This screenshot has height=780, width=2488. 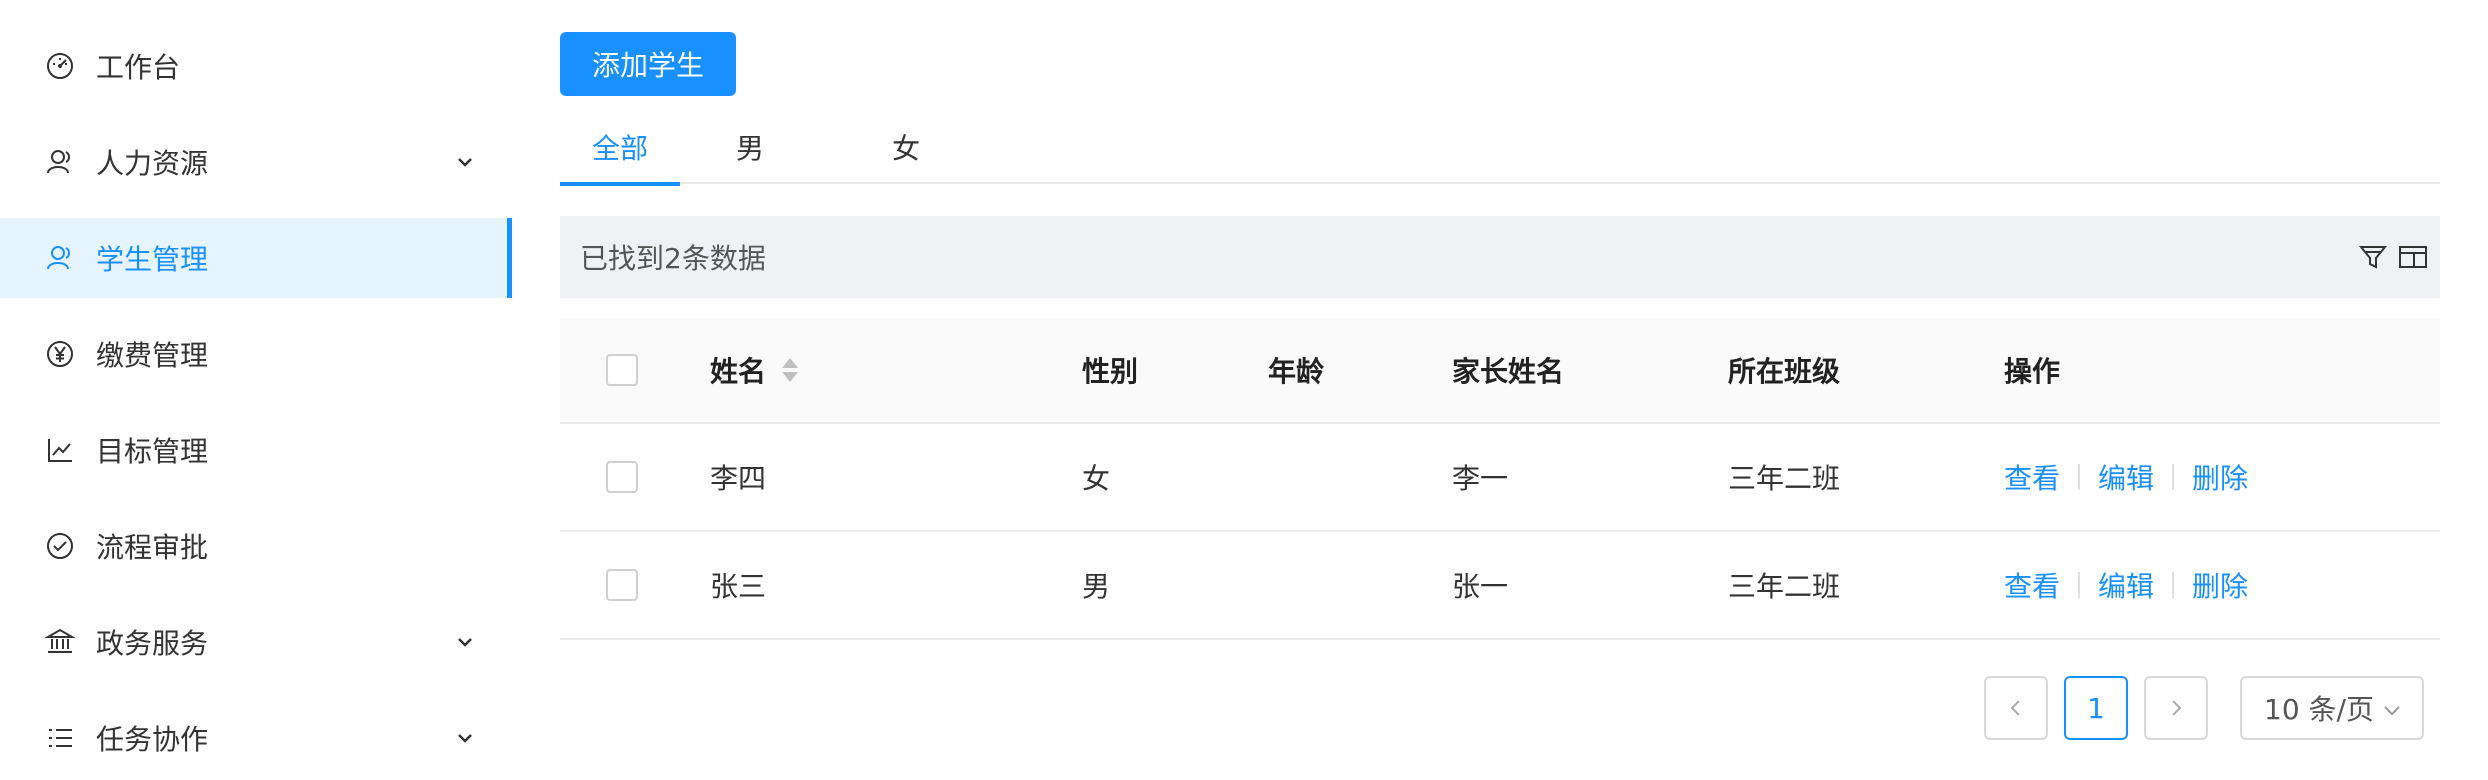 I want to click on sidebar-item-government: 政务服务, so click(x=256, y=642).